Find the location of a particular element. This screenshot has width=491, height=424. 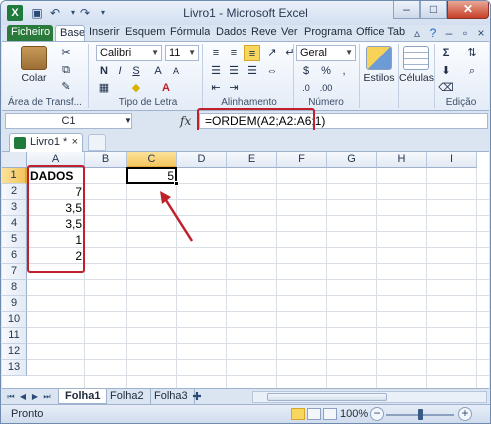

decrease-indent-icon: ⇤ is located at coordinates (216, 88).